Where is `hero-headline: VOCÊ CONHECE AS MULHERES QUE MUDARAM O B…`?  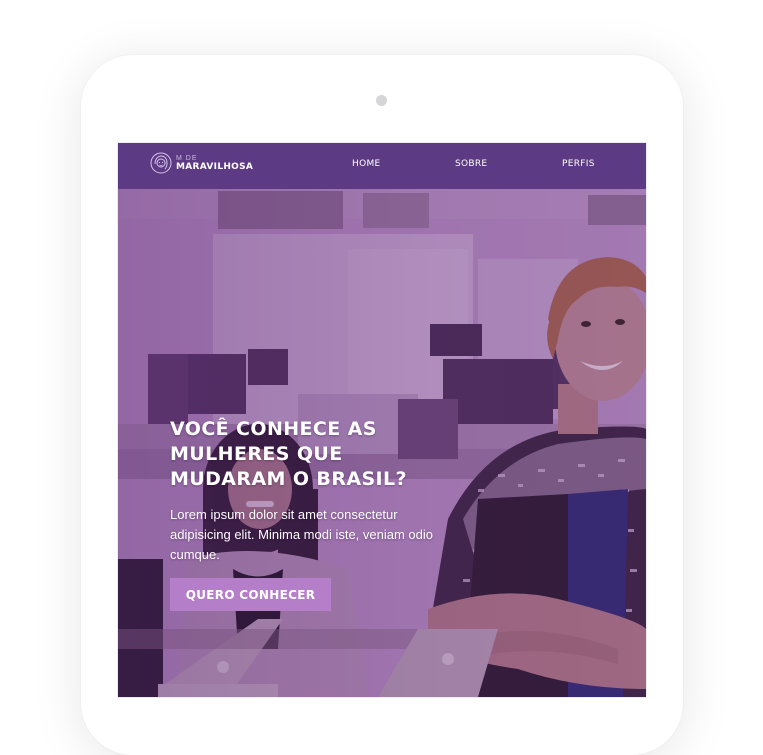
hero-headline: VOCÊ CONHECE AS MULHERES QUE MUDARAM O B… is located at coordinates (330, 454).